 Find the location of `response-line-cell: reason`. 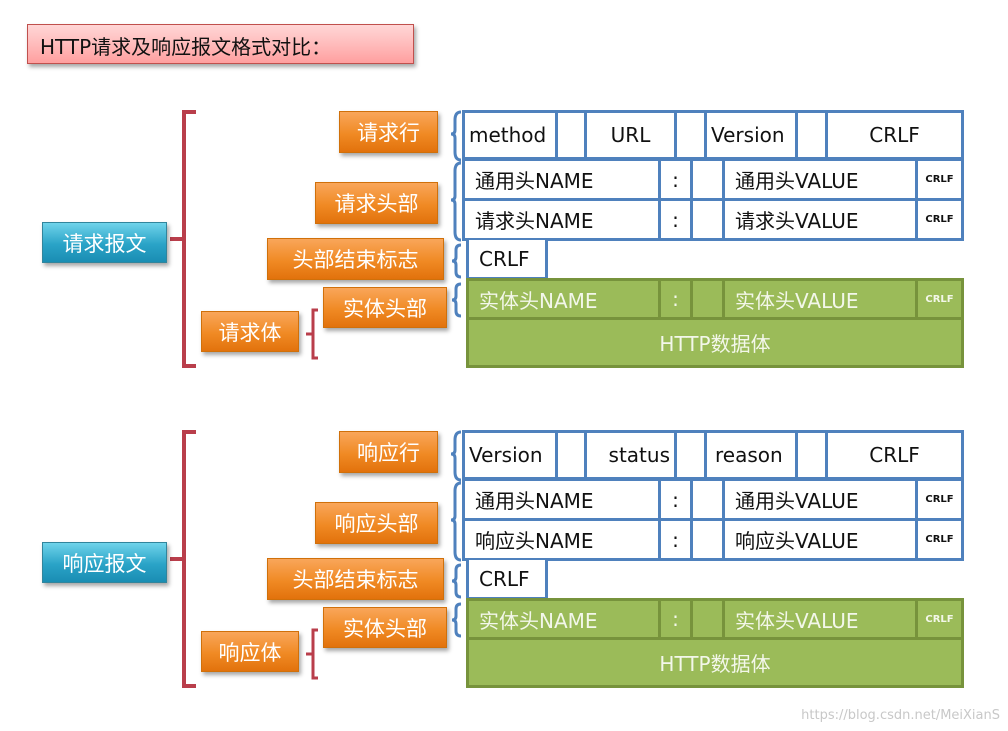

response-line-cell: reason is located at coordinates (751, 455).